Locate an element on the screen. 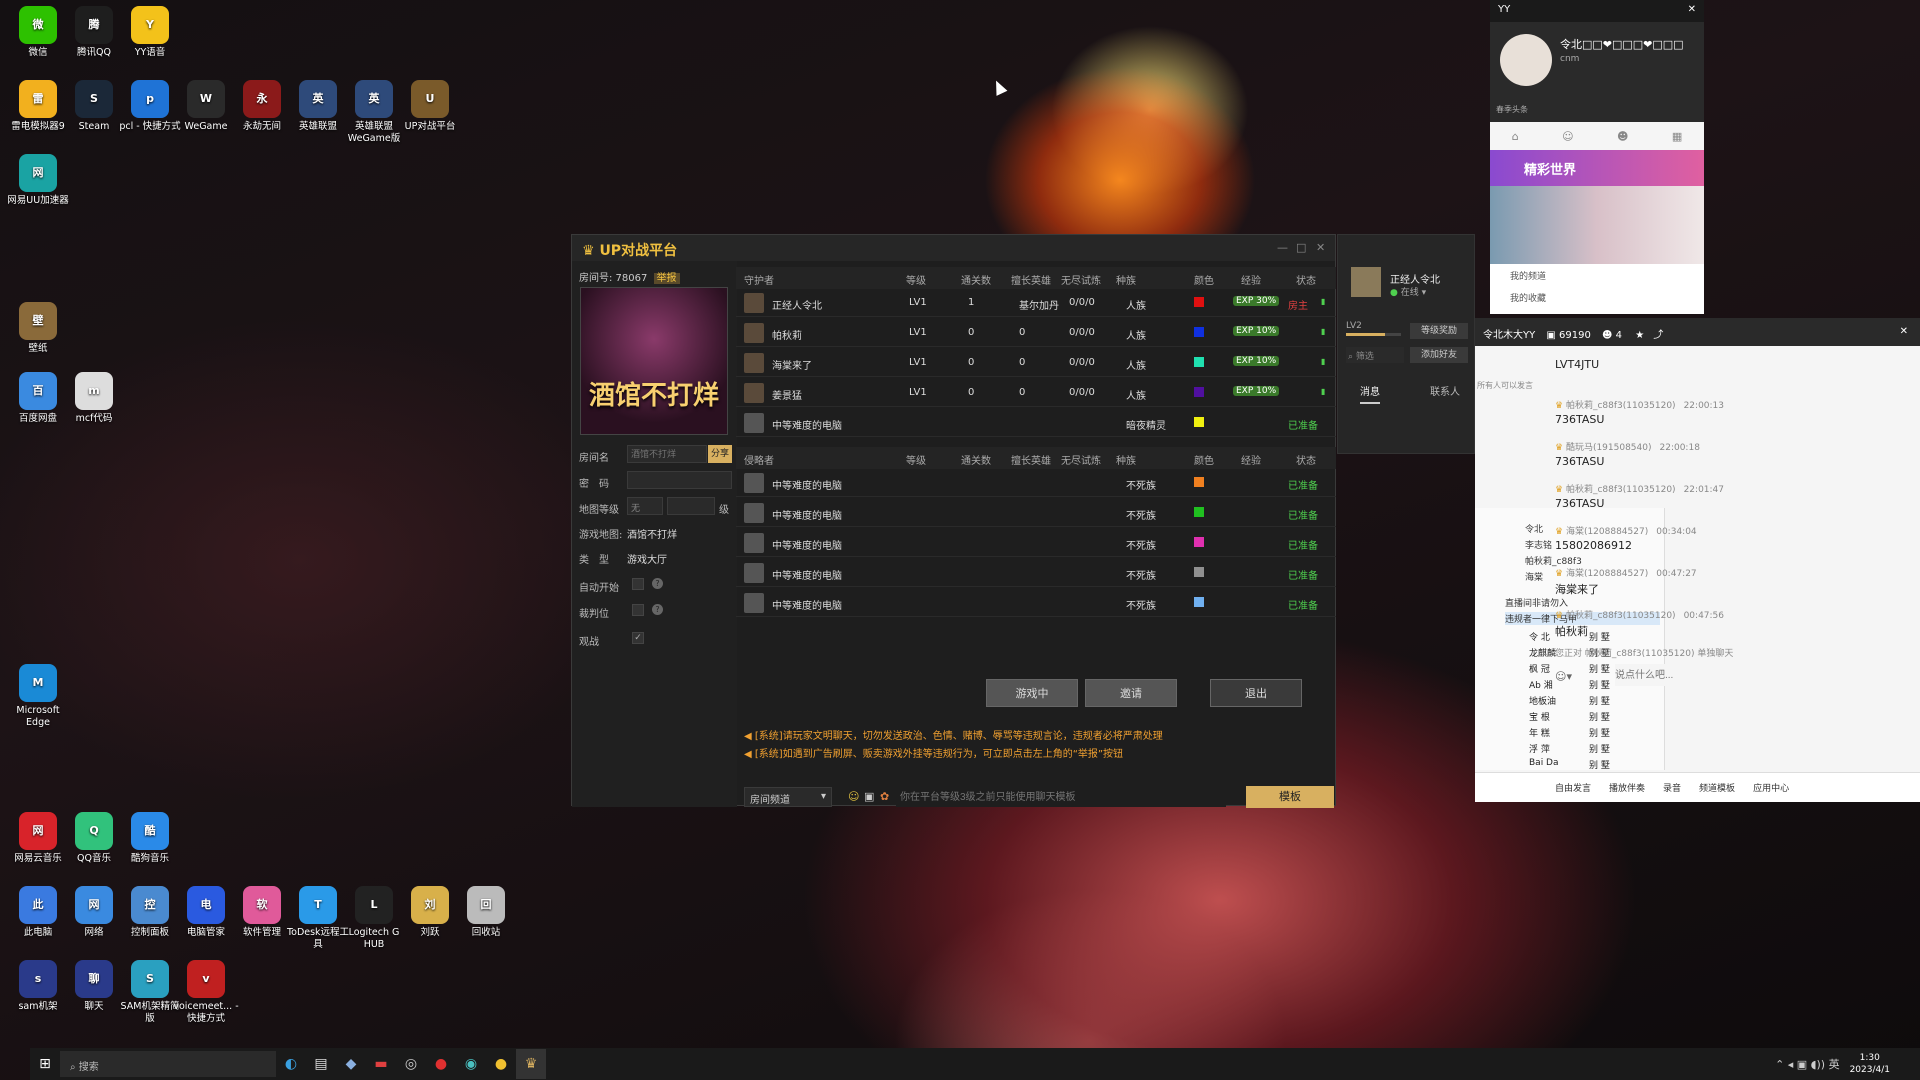 The width and height of the screenshot is (1920, 1080). maximize-button: □ is located at coordinates (1301, 247).